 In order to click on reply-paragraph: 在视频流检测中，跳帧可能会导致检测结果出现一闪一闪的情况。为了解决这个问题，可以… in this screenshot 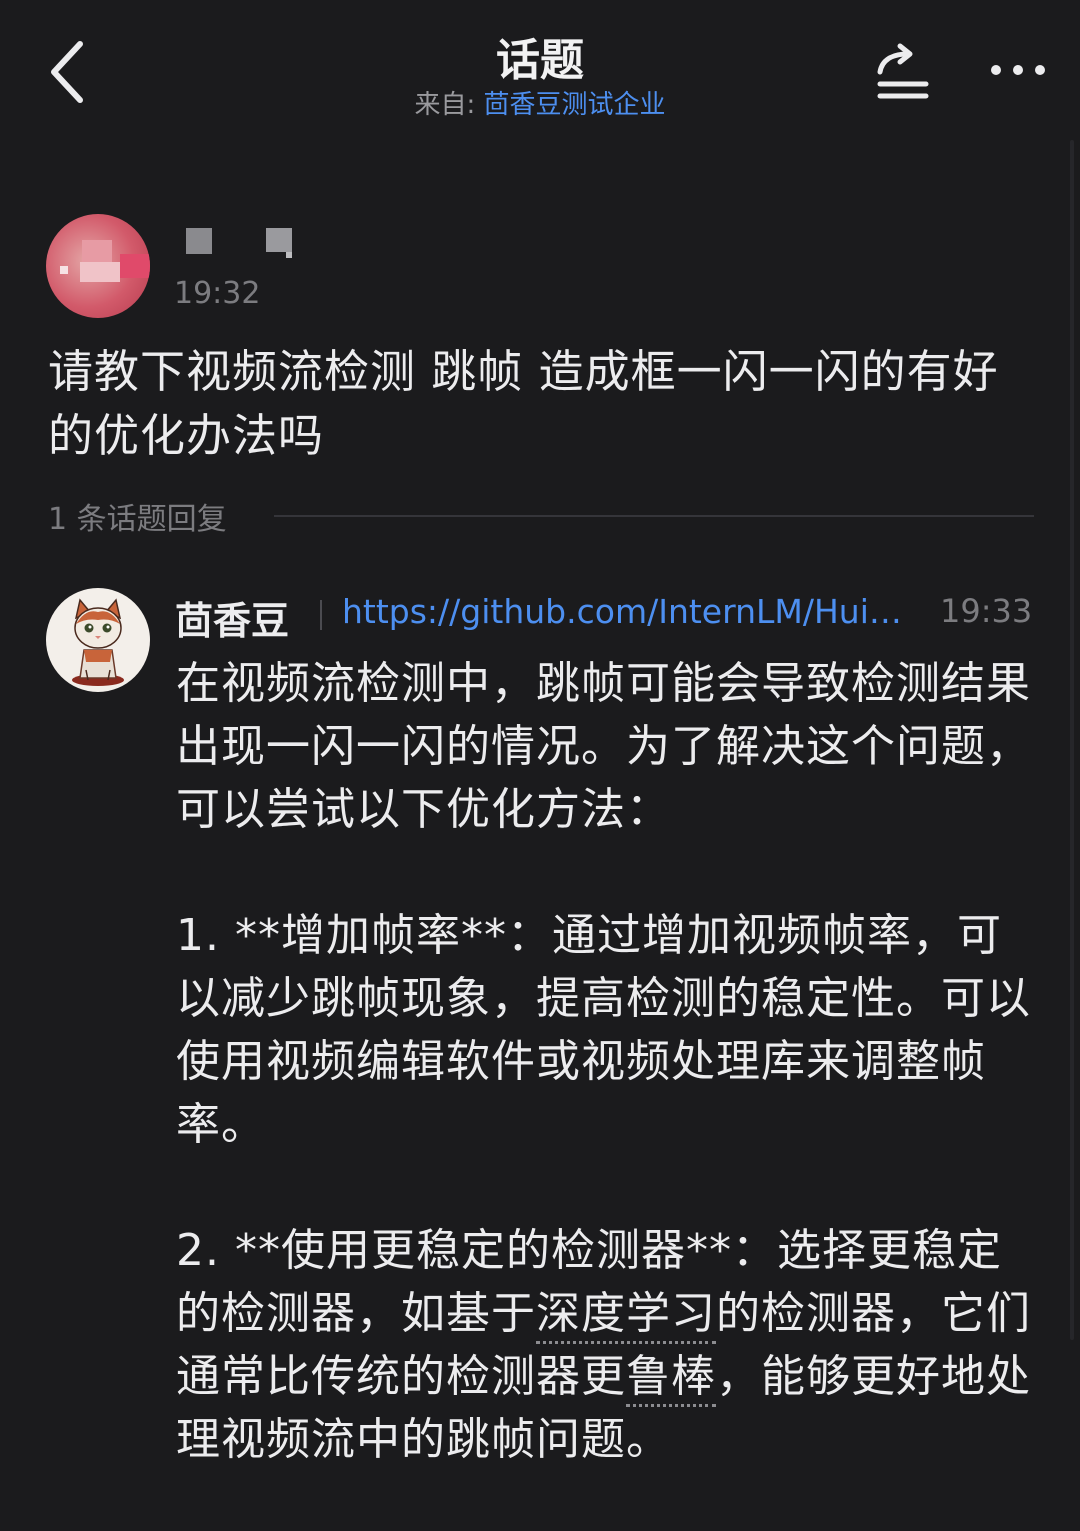, I will do `click(603, 746)`.